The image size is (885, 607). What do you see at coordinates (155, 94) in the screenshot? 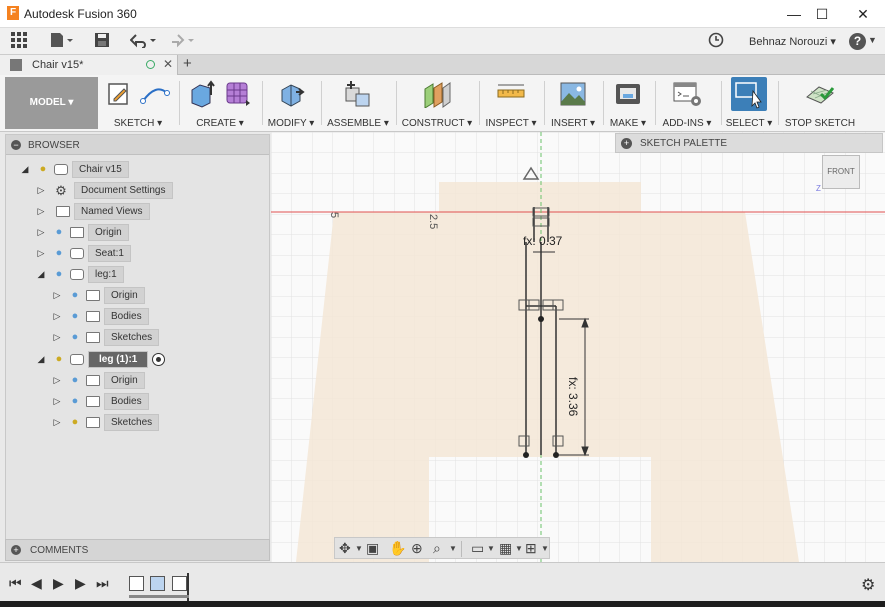
I see `line-tool-icon` at bounding box center [155, 94].